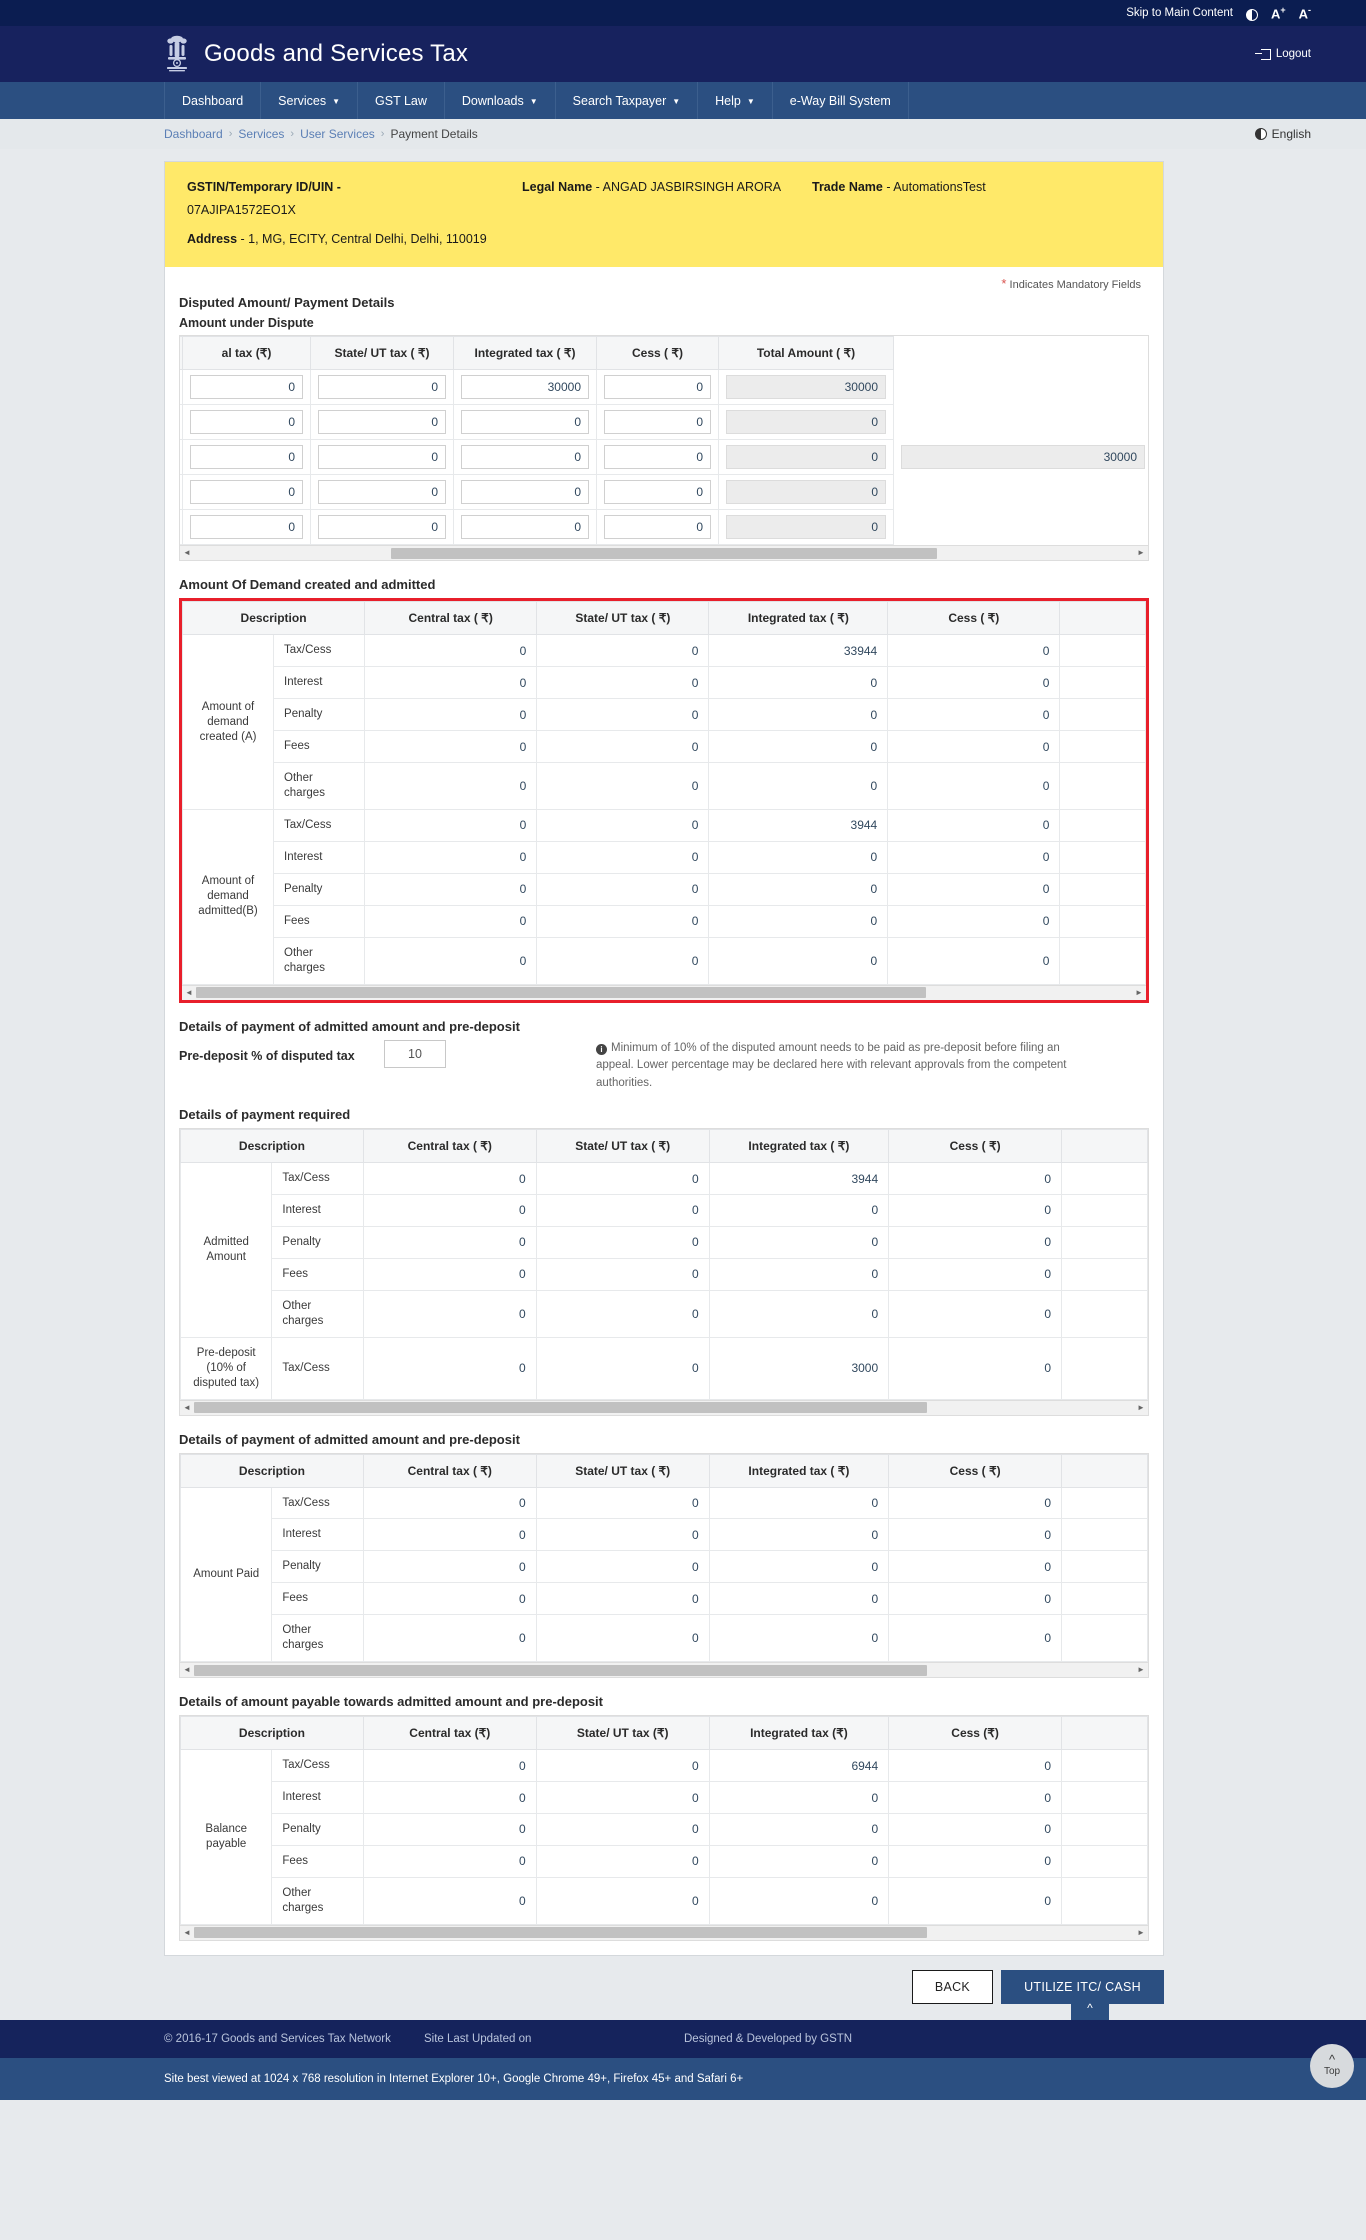  I want to click on integrated-tax-value: 6944, so click(799, 1766).